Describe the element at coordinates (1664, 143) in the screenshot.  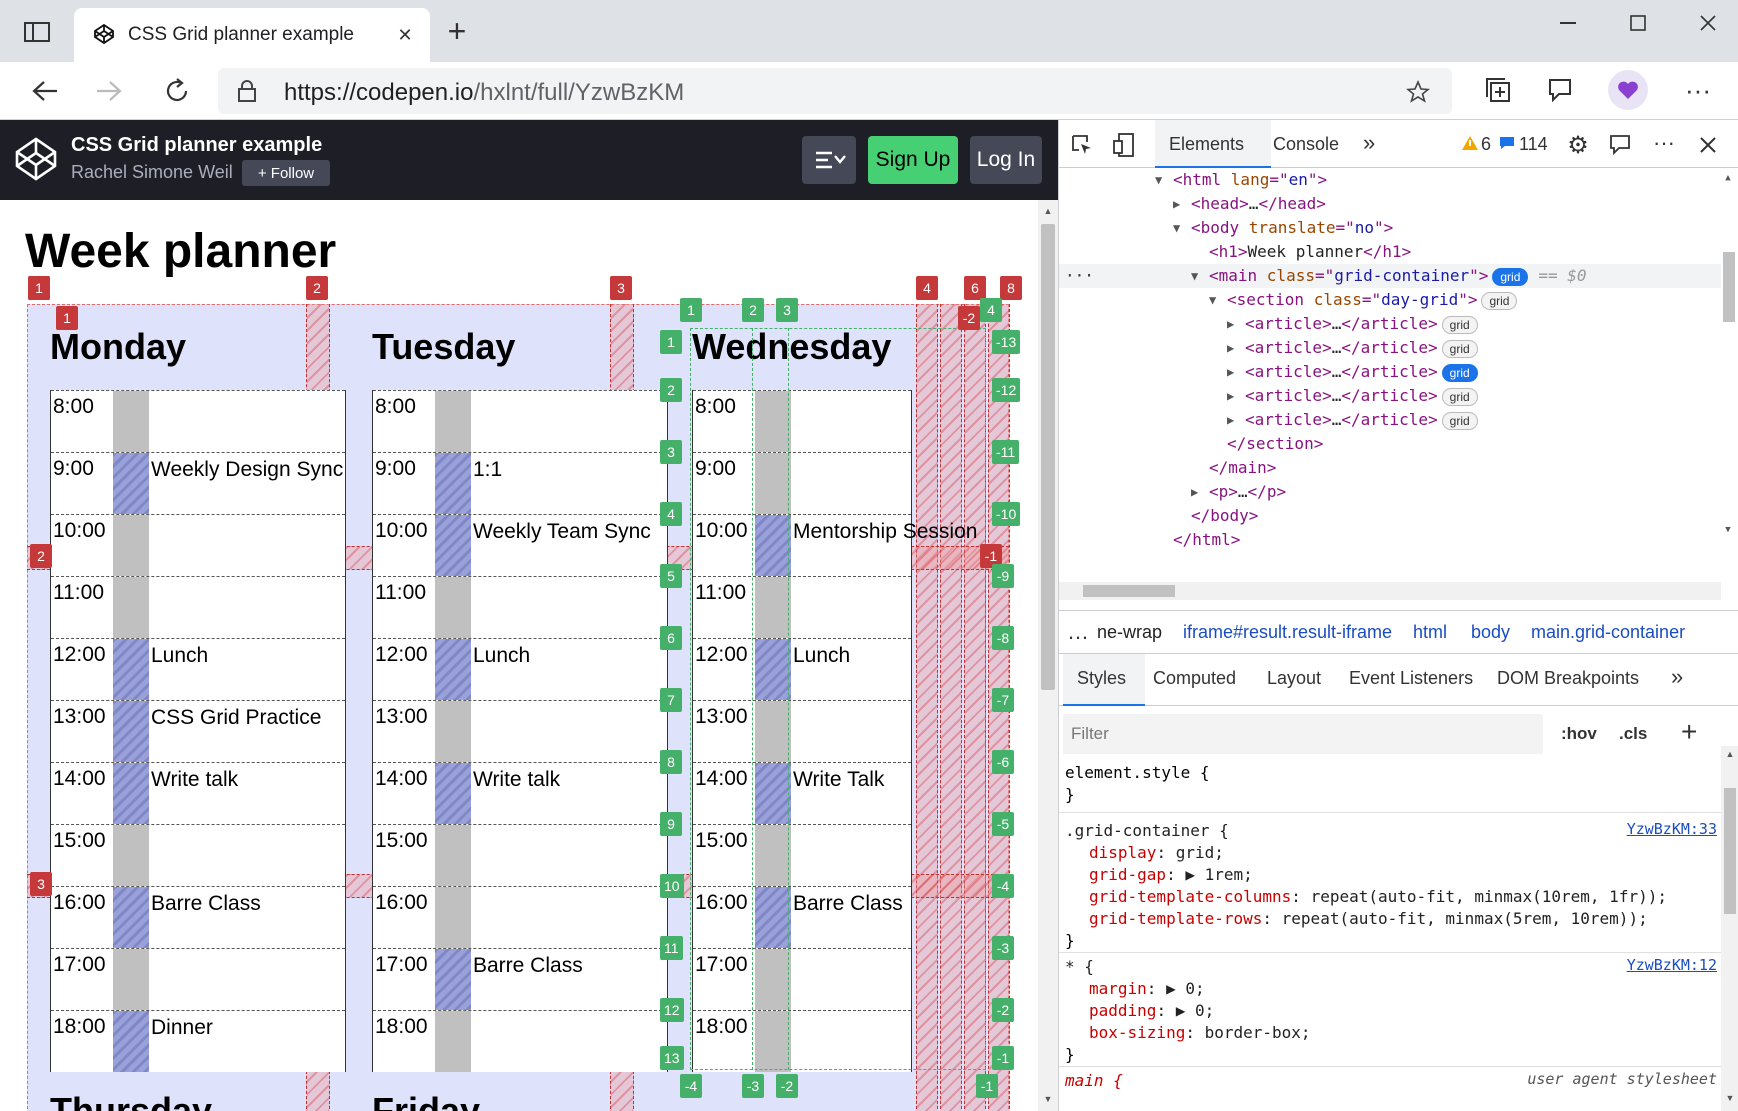
I see `customize-menu-icon: ···` at that location.